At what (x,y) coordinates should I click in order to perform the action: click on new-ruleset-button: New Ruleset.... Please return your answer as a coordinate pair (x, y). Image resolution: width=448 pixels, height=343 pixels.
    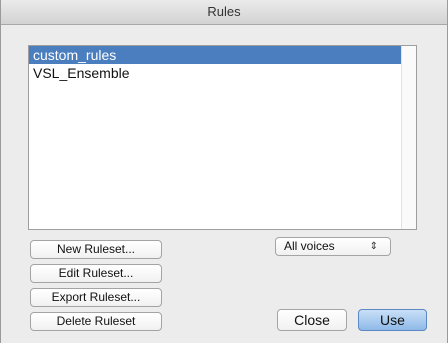
    Looking at the image, I should click on (96, 249).